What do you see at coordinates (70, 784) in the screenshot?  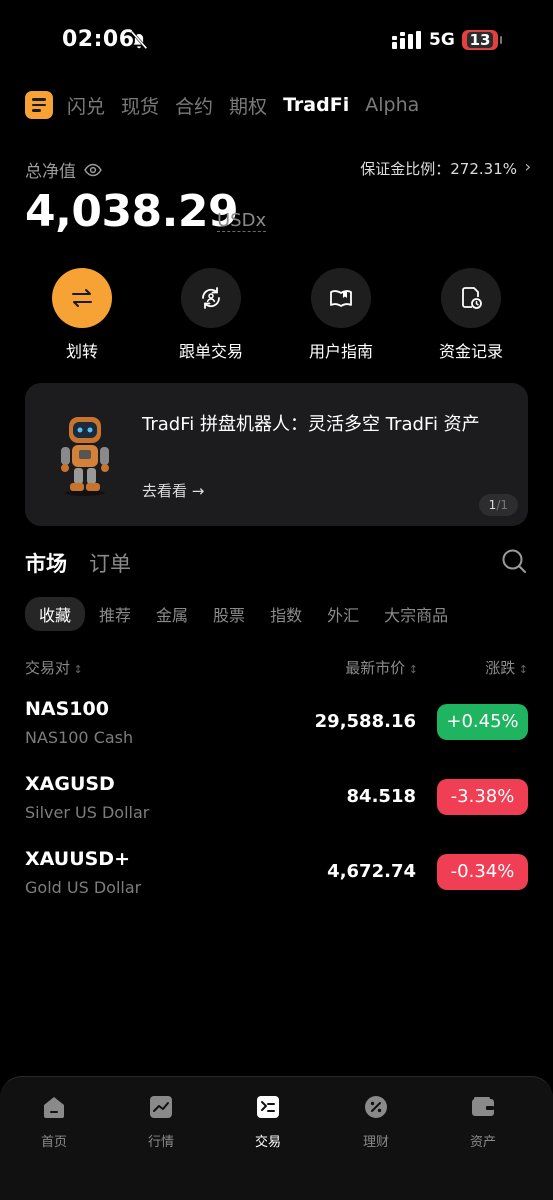 I see `row-symbol: XAGUSD` at bounding box center [70, 784].